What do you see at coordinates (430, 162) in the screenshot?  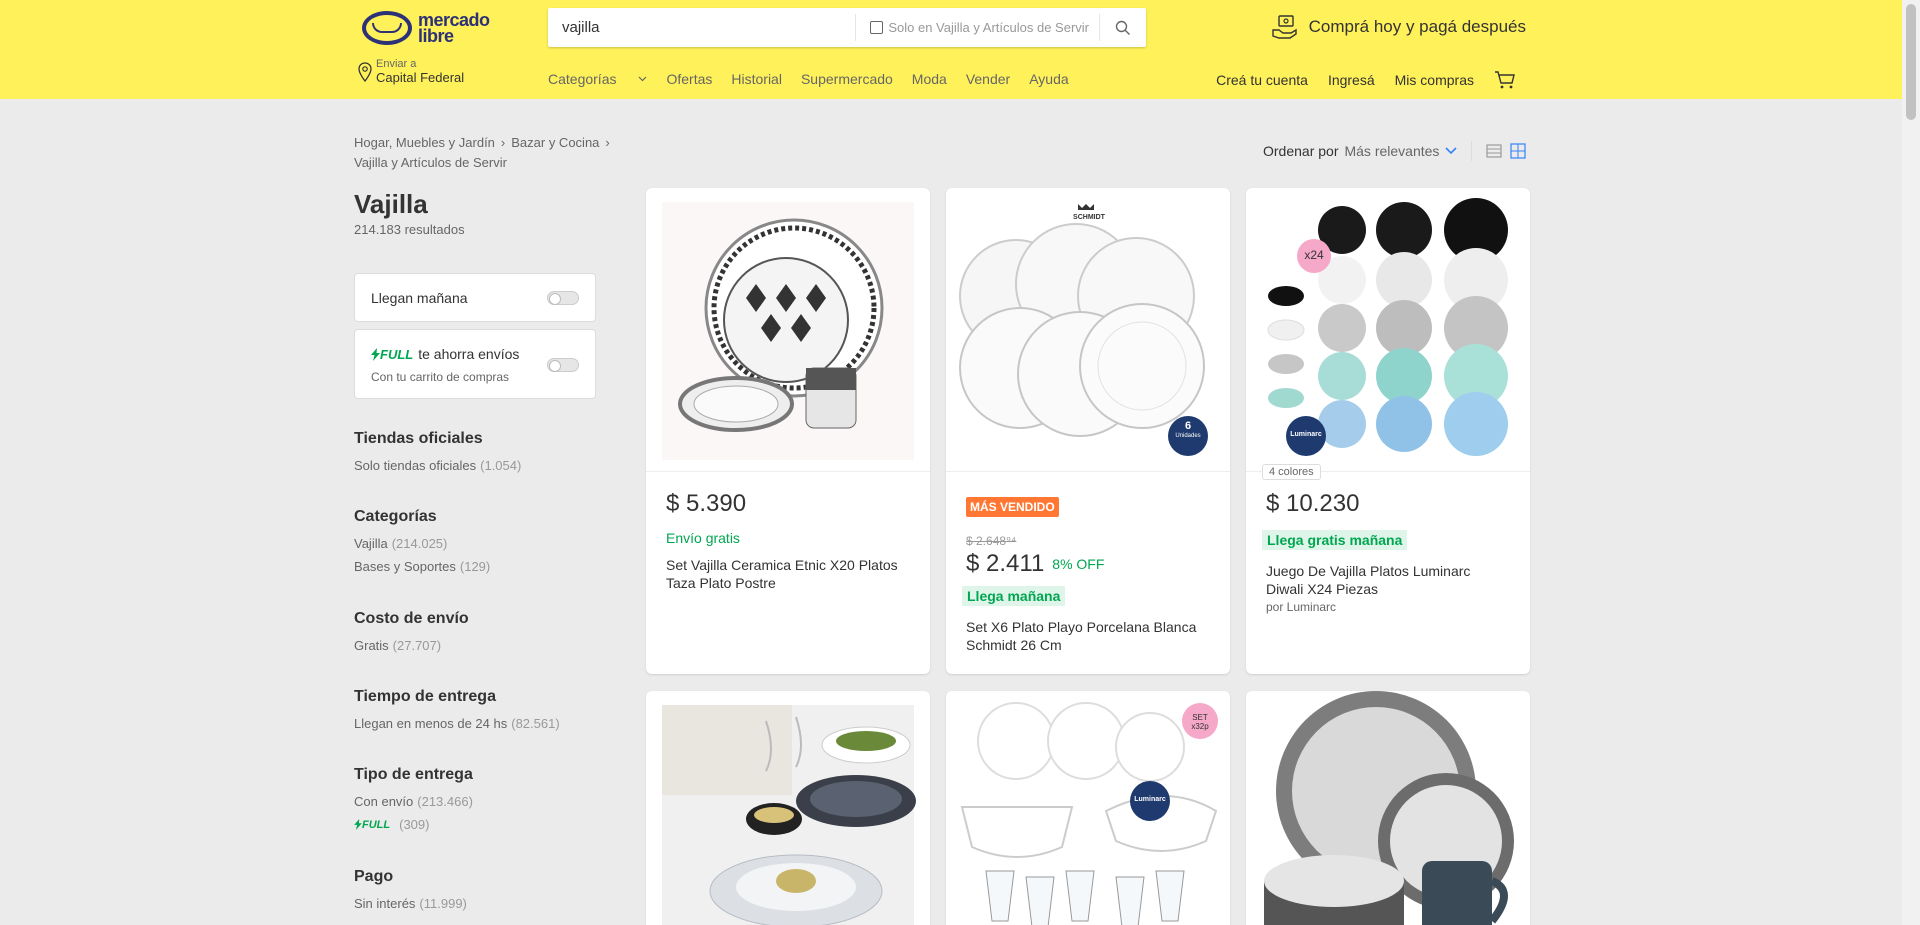 I see `breadcrumb-item: Vajilla y Artículos de Servir` at bounding box center [430, 162].